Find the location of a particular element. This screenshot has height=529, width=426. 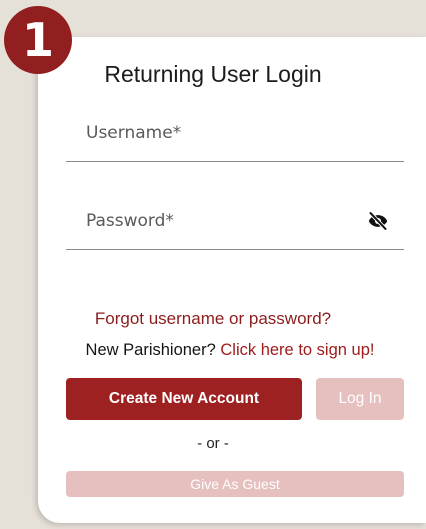

or-divider: - or - is located at coordinates (213, 443).